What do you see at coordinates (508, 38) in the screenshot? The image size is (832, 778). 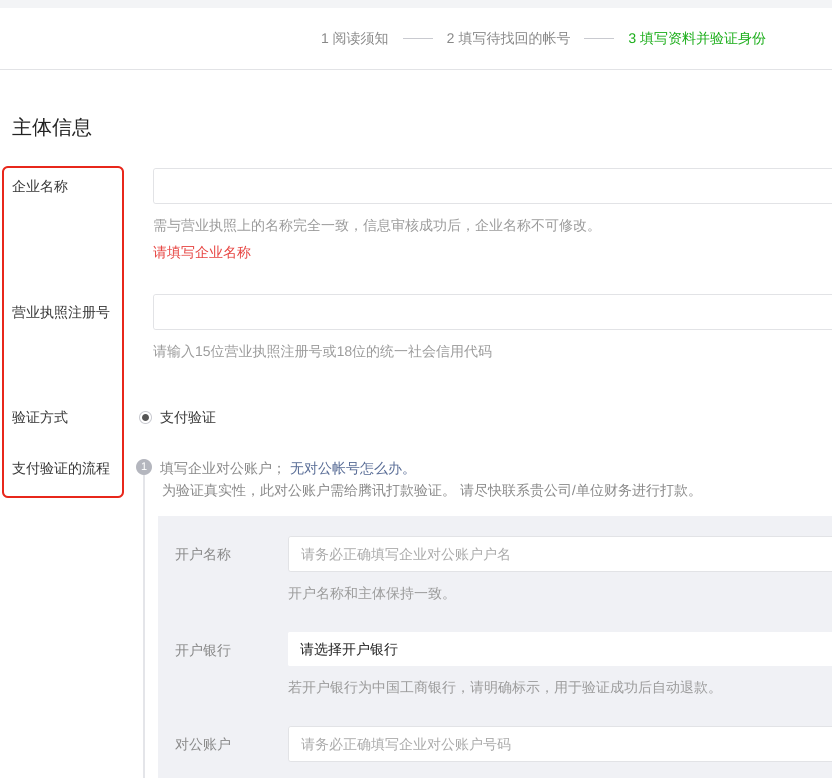 I see `step-label: 2 填写待找回的帐号` at bounding box center [508, 38].